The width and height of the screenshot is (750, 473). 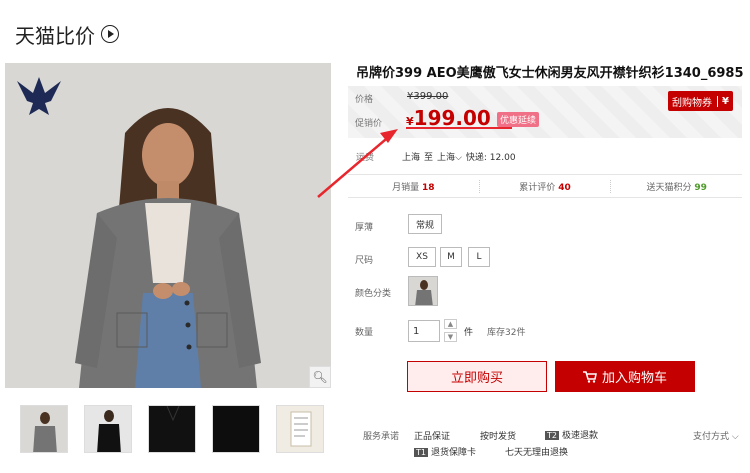 What do you see at coordinates (414, 162) in the screenshot?
I see `annotation-arrow-overlay` at bounding box center [414, 162].